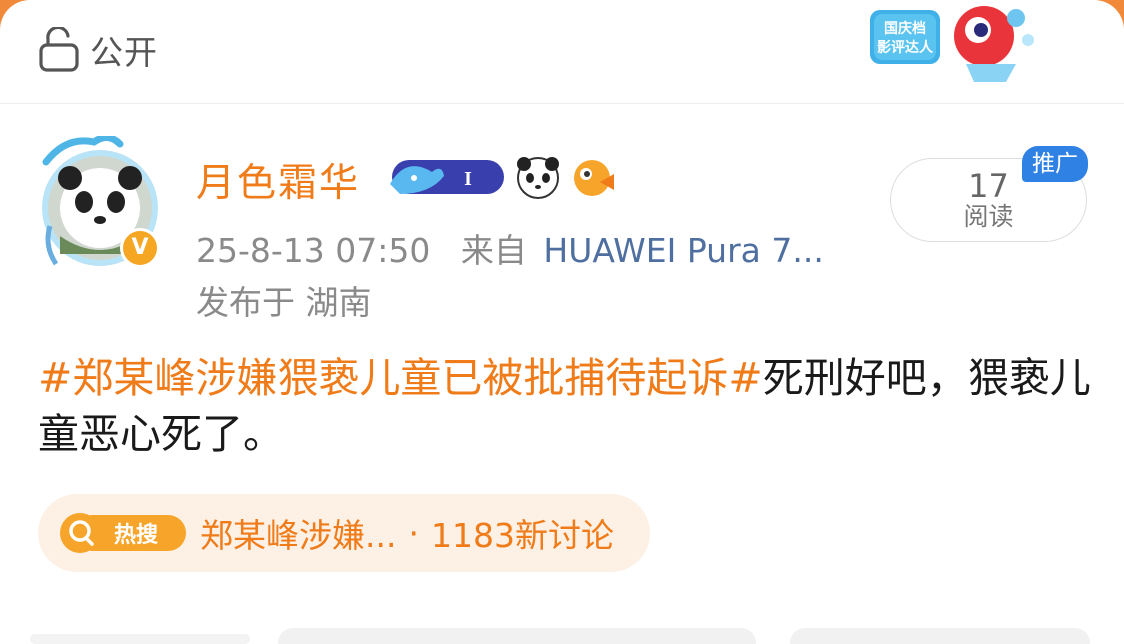 The image size is (1124, 644). I want to click on verified-badge: V, so click(140, 248).